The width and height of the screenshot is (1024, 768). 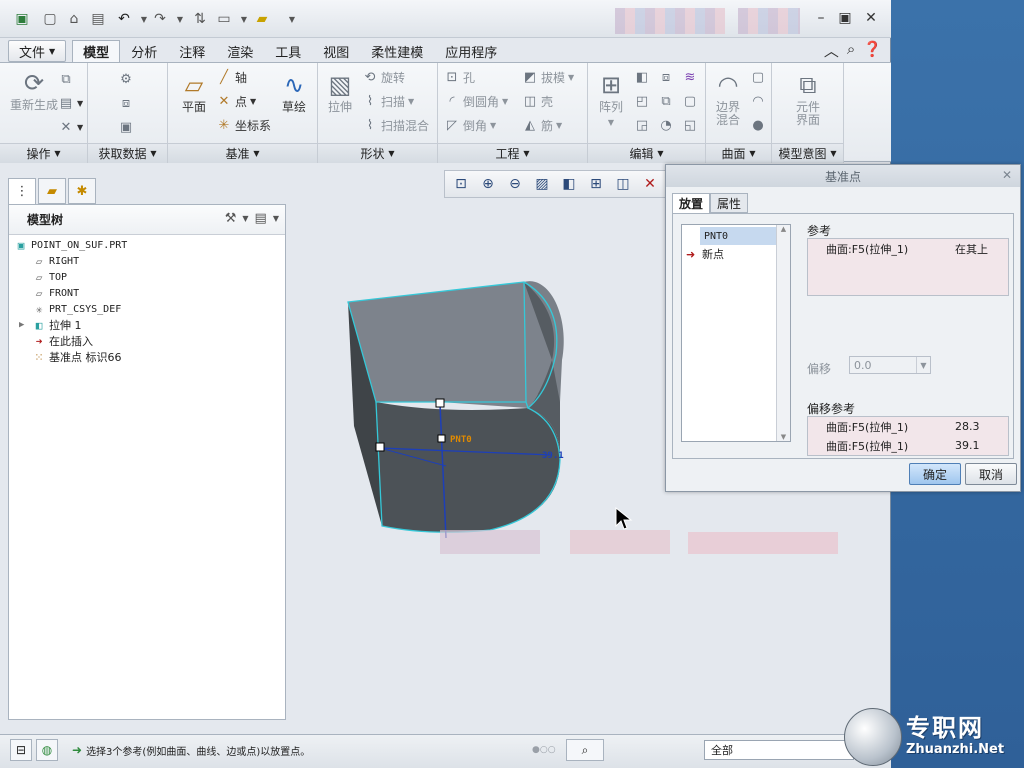 I want to click on delete-button: ✕ ▼, so click(x=71, y=127).